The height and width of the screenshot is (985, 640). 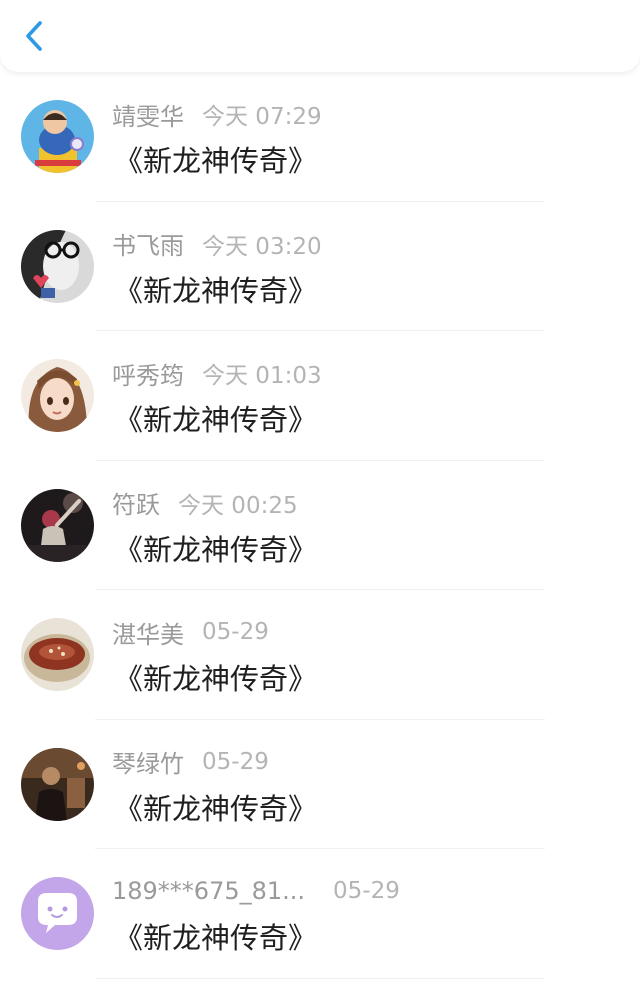 I want to click on list-item: 书飞雨 今天 03:20 《新龙神传奇》, so click(x=320, y=266).